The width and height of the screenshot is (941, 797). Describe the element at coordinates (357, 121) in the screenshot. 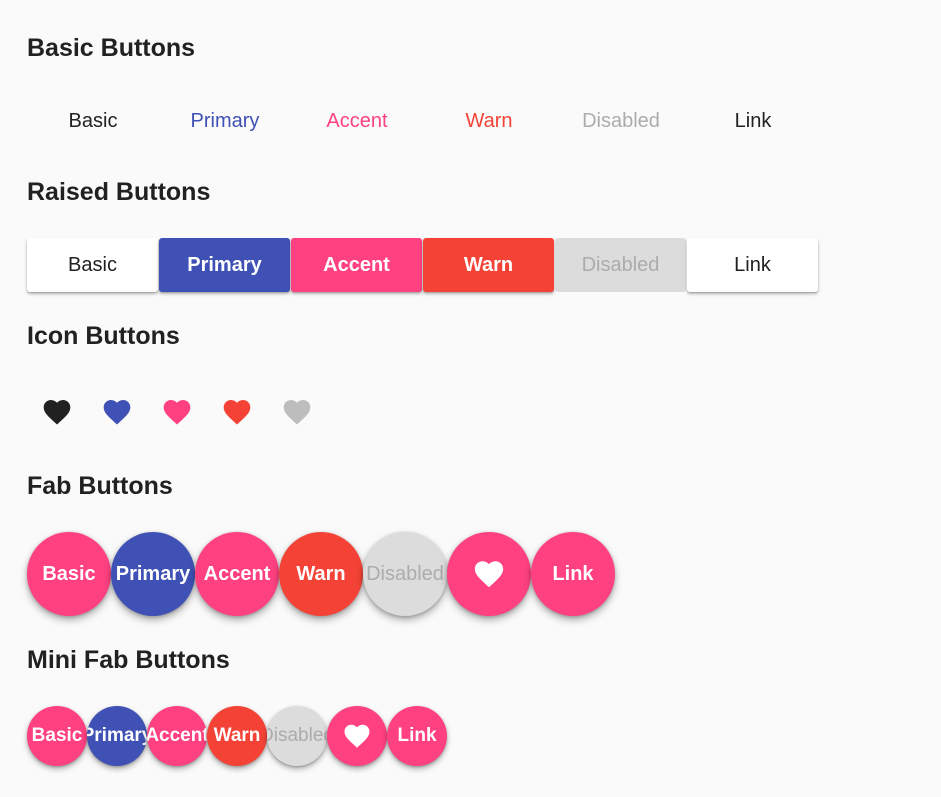

I see `accent-button: Accent` at that location.